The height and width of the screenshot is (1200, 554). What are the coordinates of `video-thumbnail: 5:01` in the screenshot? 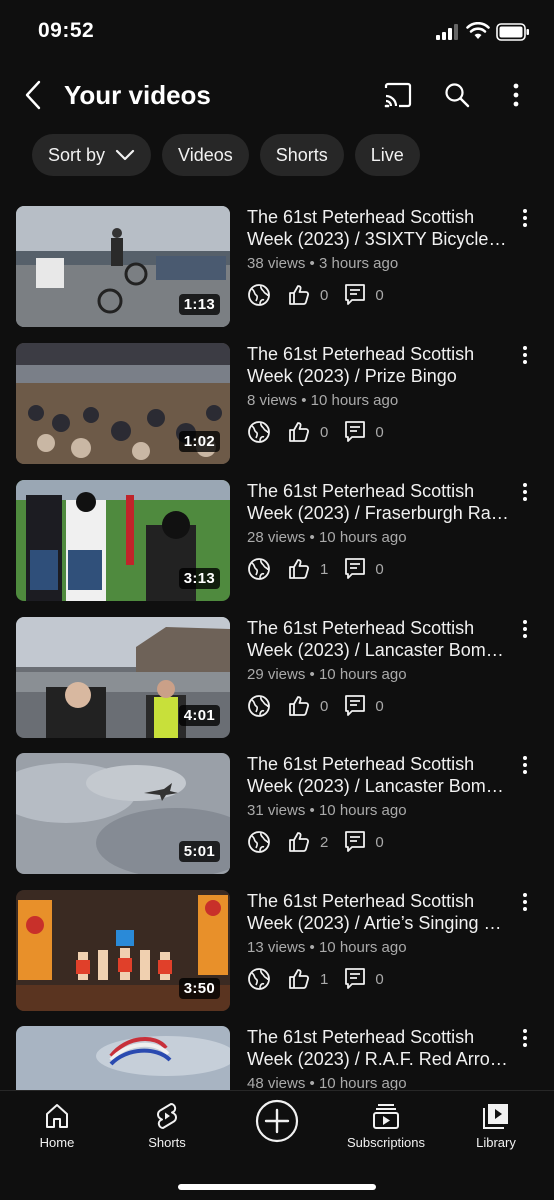 It's located at (123, 813).